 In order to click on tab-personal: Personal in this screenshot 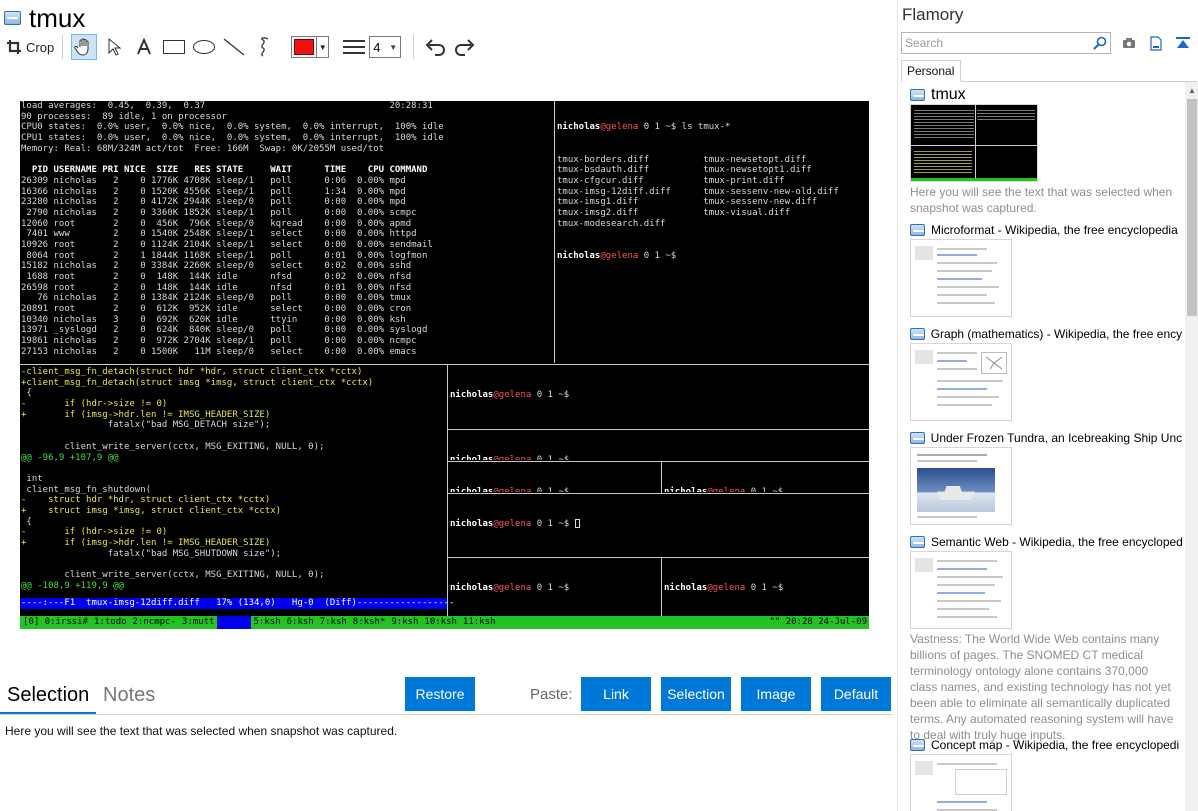, I will do `click(931, 71)`.